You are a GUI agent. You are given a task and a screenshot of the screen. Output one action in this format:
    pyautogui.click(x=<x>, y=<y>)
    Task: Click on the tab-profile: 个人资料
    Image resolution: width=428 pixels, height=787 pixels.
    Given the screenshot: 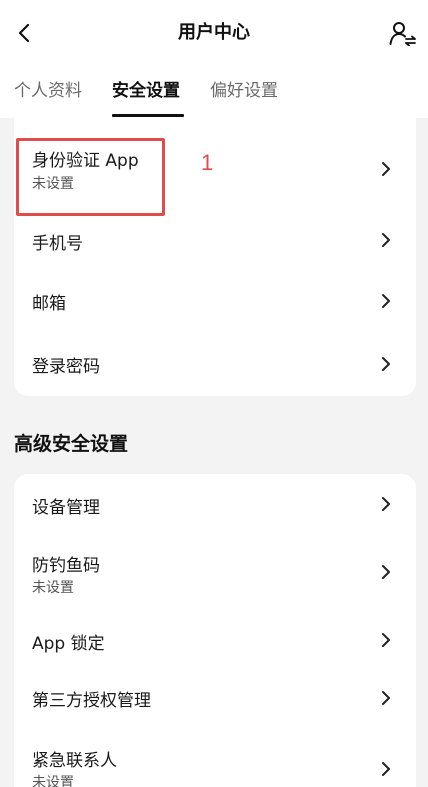 What is the action you would take?
    pyautogui.click(x=48, y=91)
    